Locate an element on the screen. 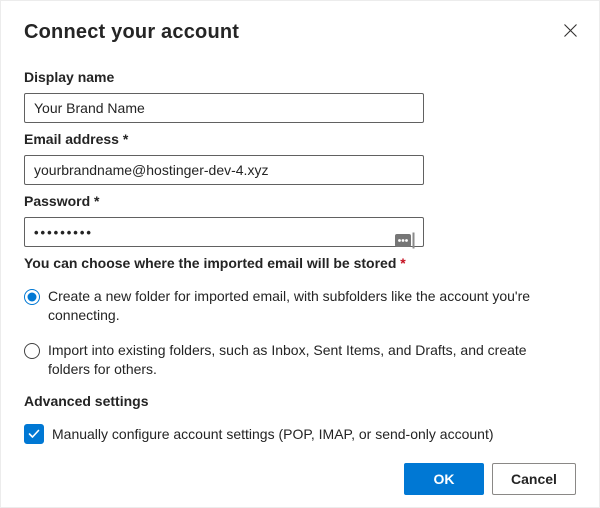 The width and height of the screenshot is (600, 508). dialog-title: Connect your account is located at coordinates (132, 32).